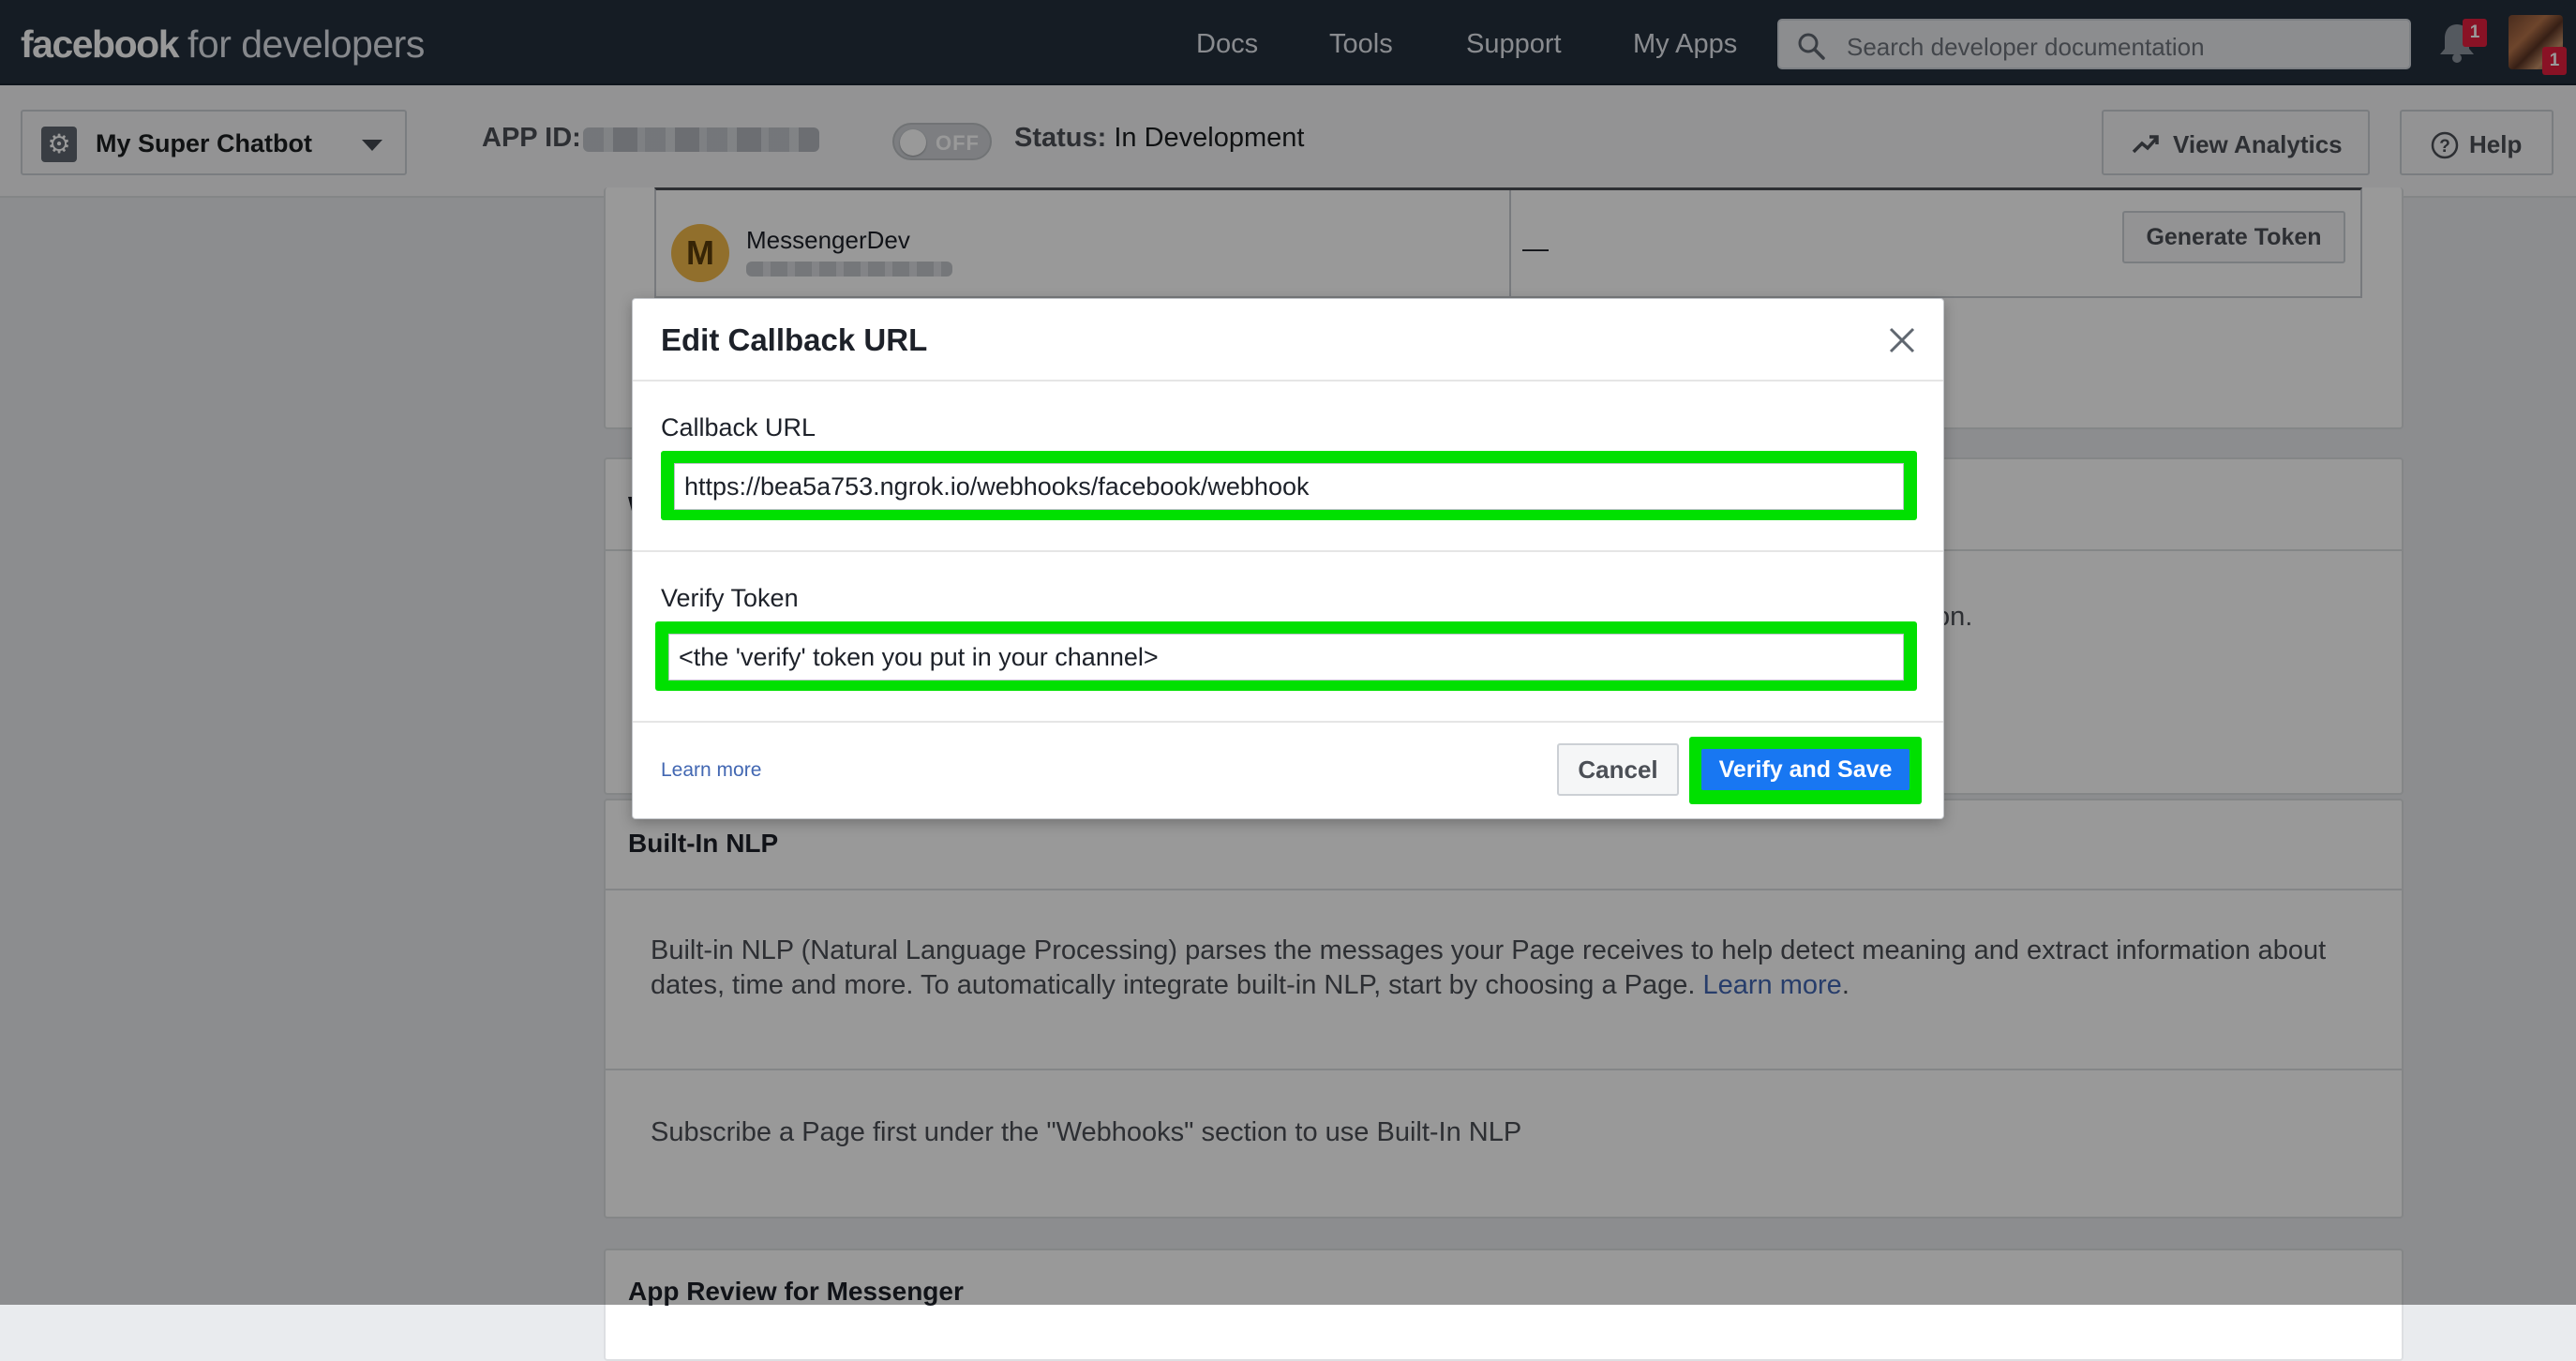 The image size is (2576, 1361). What do you see at coordinates (1288, 340) in the screenshot?
I see `dialog-header: Edit Callback URL` at bounding box center [1288, 340].